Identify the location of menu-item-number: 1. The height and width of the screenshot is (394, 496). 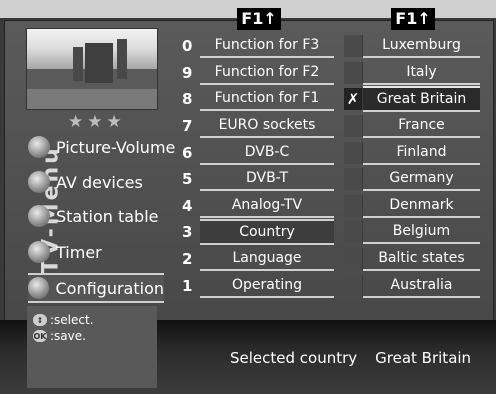
(187, 285).